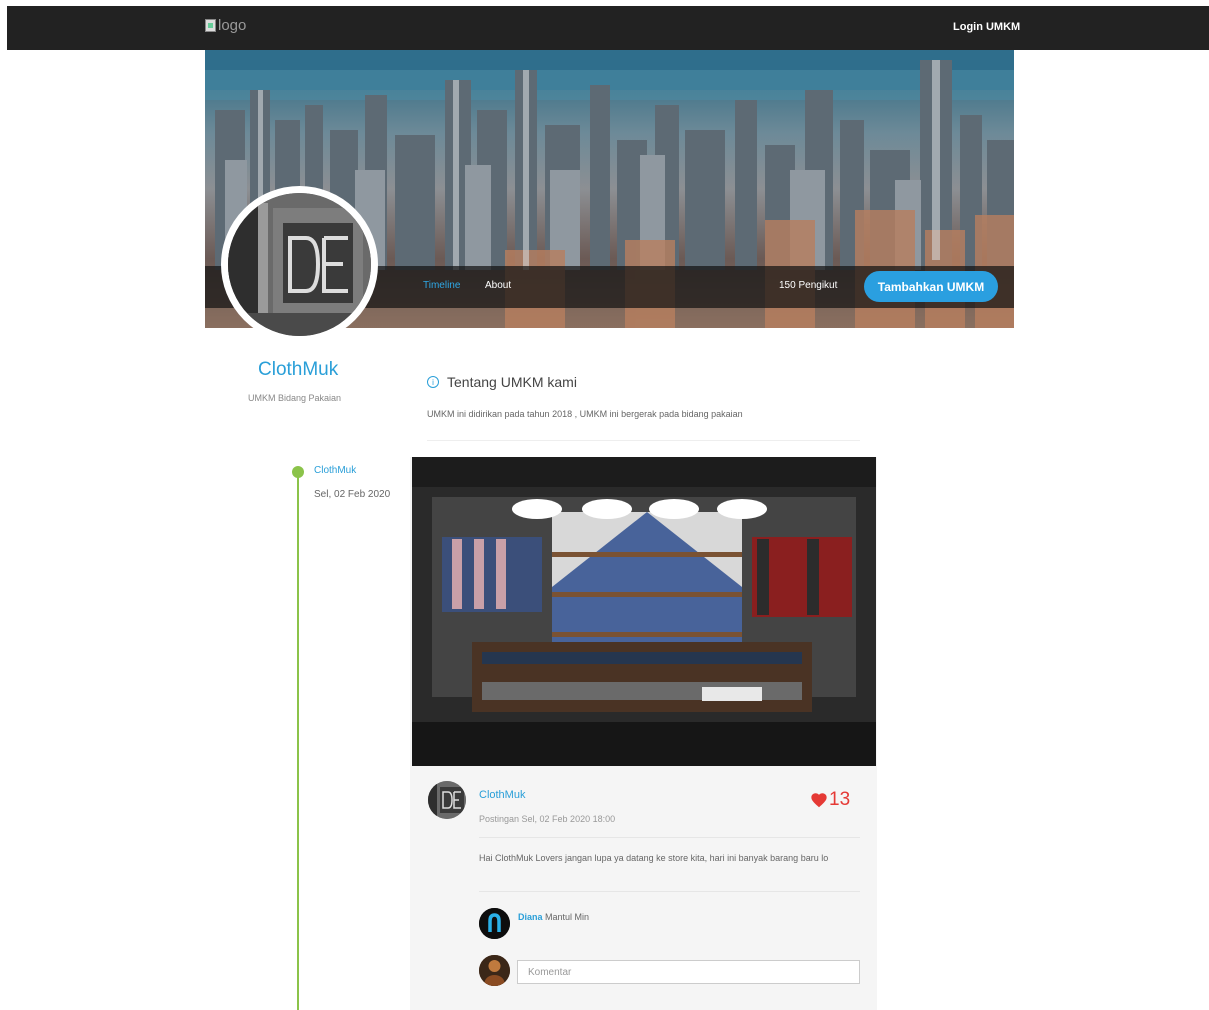  I want to click on timeline-author: ClothMuk, so click(335, 470).